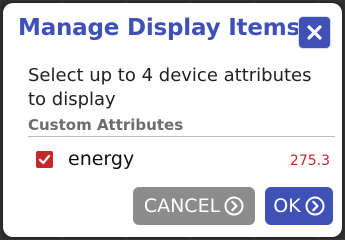 The width and height of the screenshot is (345, 240). Describe the element at coordinates (182, 206) in the screenshot. I see `cancel-button-label: CANCEL` at that location.